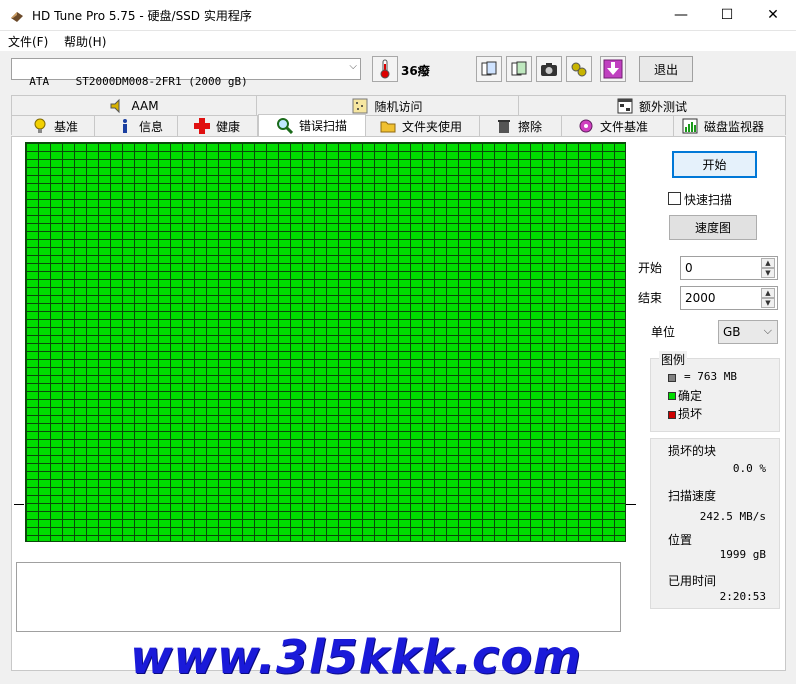 This screenshot has height=684, width=796. What do you see at coordinates (666, 69) in the screenshot?
I see `exit-button: 退出` at bounding box center [666, 69].